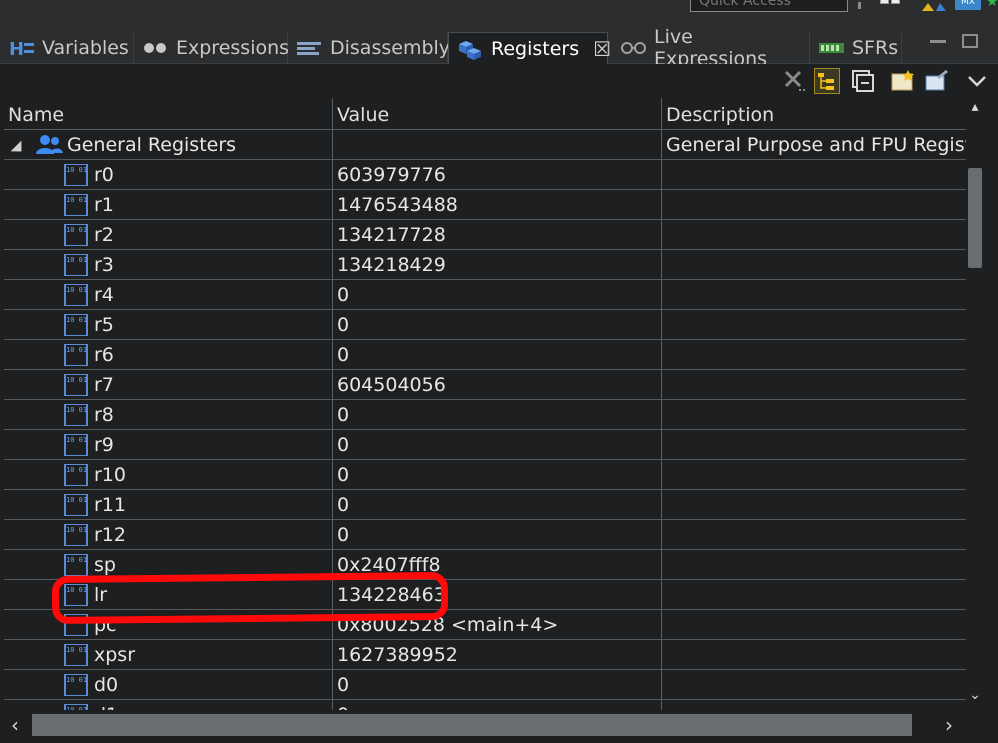 This screenshot has height=743, width=998. I want to click on column-header-name: Name, so click(168, 114).